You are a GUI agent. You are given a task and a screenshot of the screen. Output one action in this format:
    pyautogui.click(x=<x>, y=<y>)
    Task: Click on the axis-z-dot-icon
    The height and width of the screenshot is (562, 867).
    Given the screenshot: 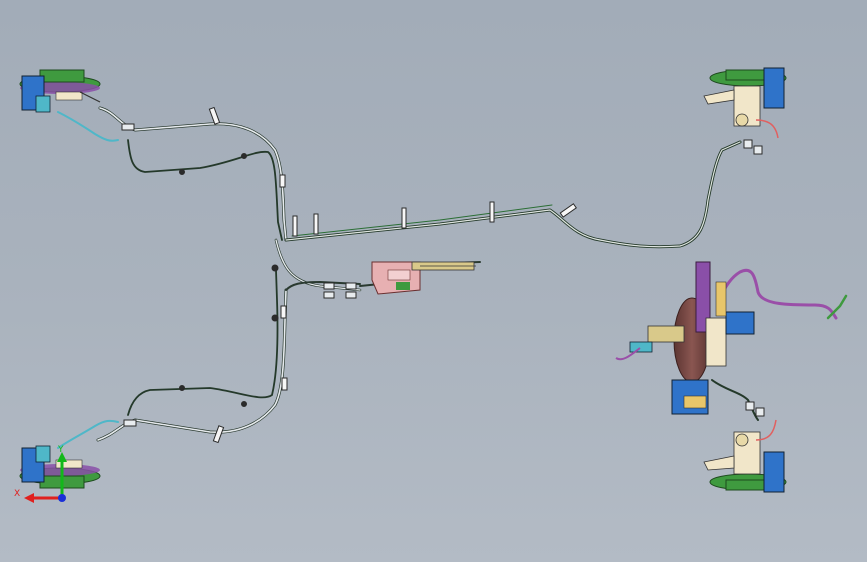 What is the action you would take?
    pyautogui.click(x=62, y=498)
    